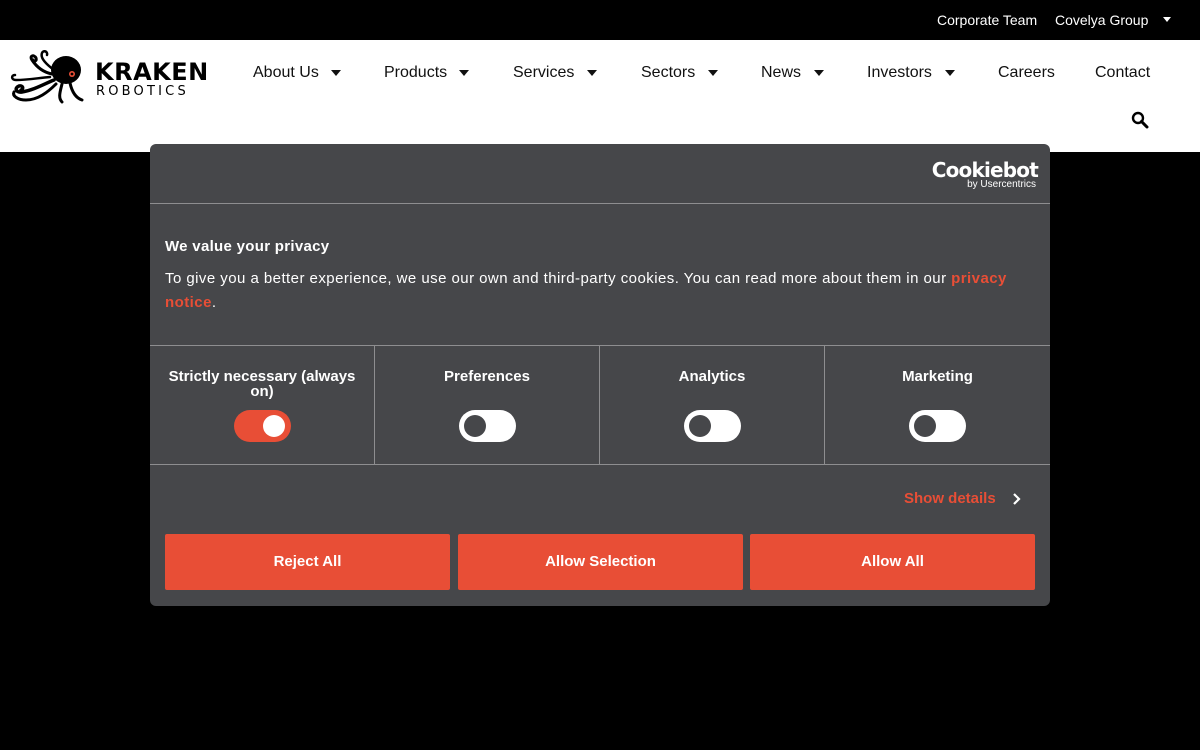 The width and height of the screenshot is (1200, 750). Describe the element at coordinates (712, 376) in the screenshot. I see `category-label: Analytics` at that location.